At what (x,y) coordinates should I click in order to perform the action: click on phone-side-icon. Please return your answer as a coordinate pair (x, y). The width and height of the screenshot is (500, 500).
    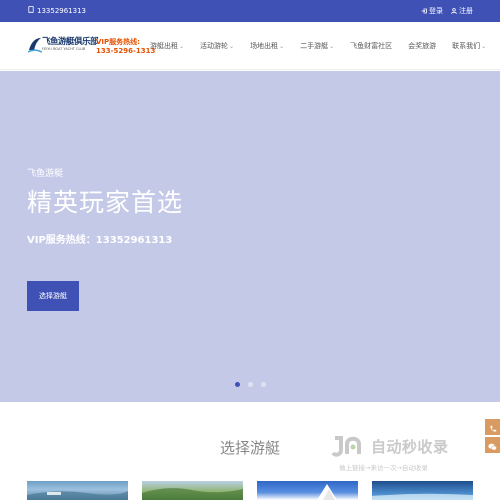
    Looking at the image, I should click on (493, 427).